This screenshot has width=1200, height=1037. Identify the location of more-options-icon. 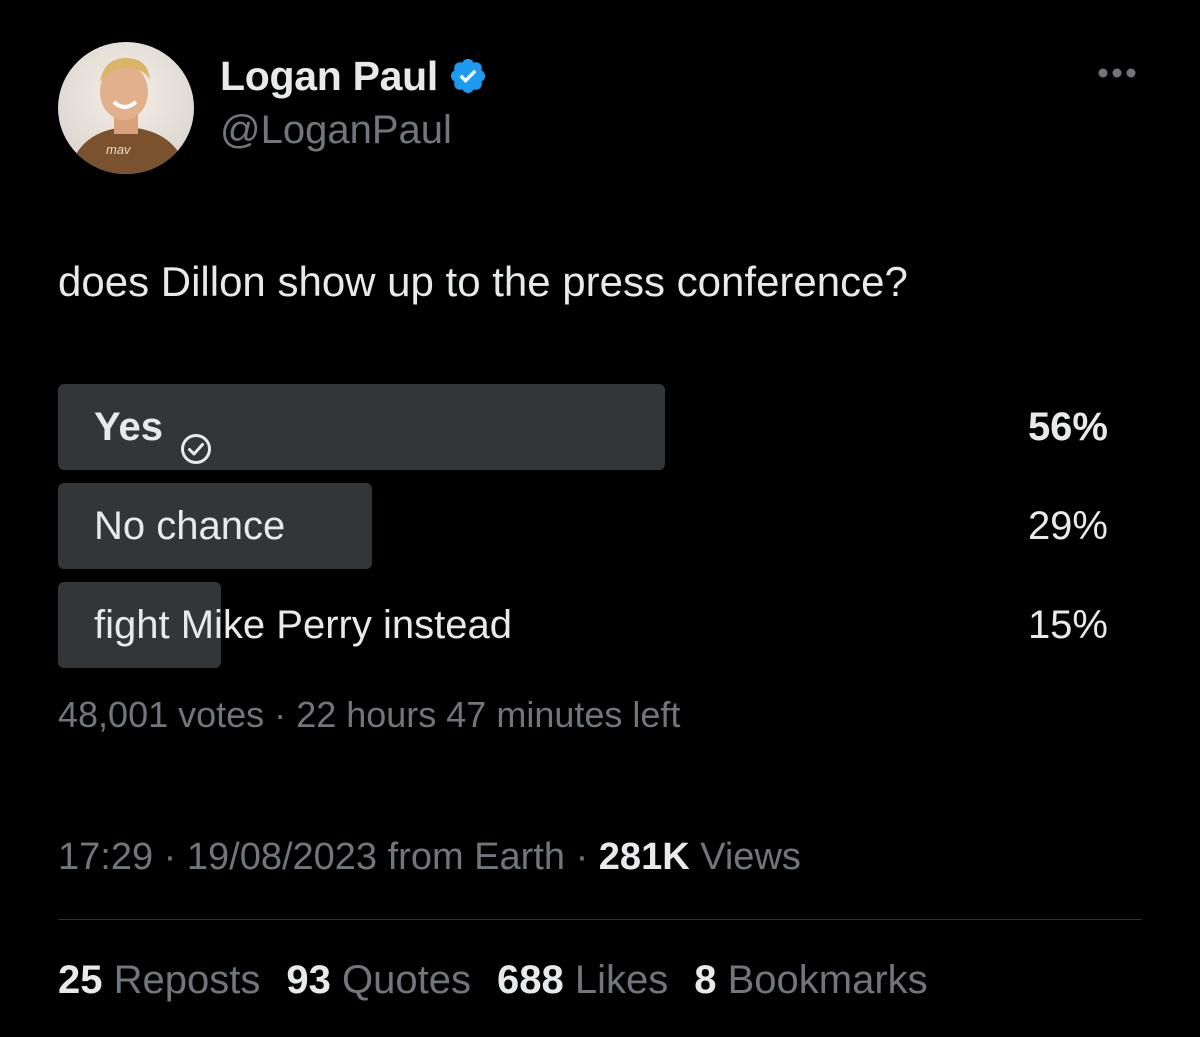
(1117, 73).